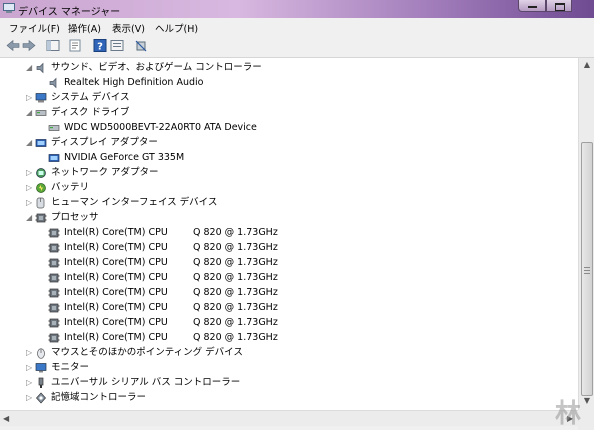 Image resolution: width=594 pixels, height=430 pixels. I want to click on device-manager-icon, so click(9, 8).